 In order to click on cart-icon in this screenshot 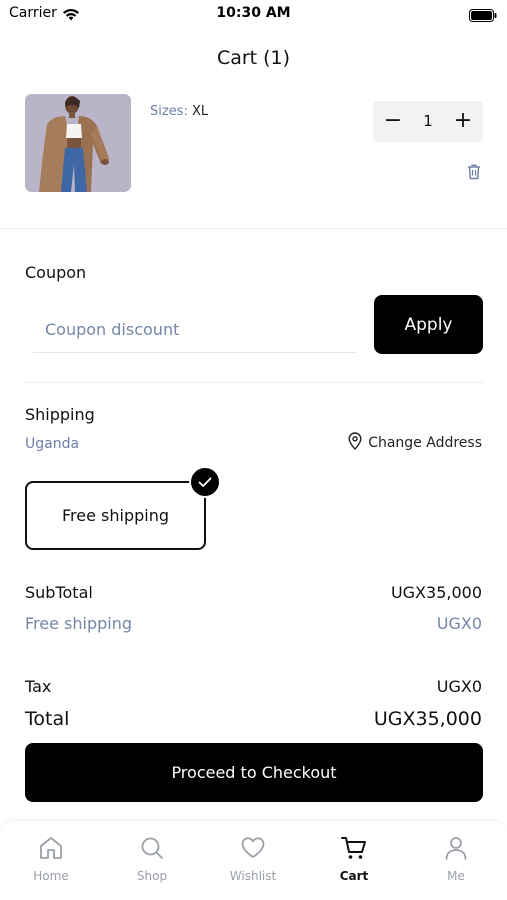, I will do `click(354, 850)`.